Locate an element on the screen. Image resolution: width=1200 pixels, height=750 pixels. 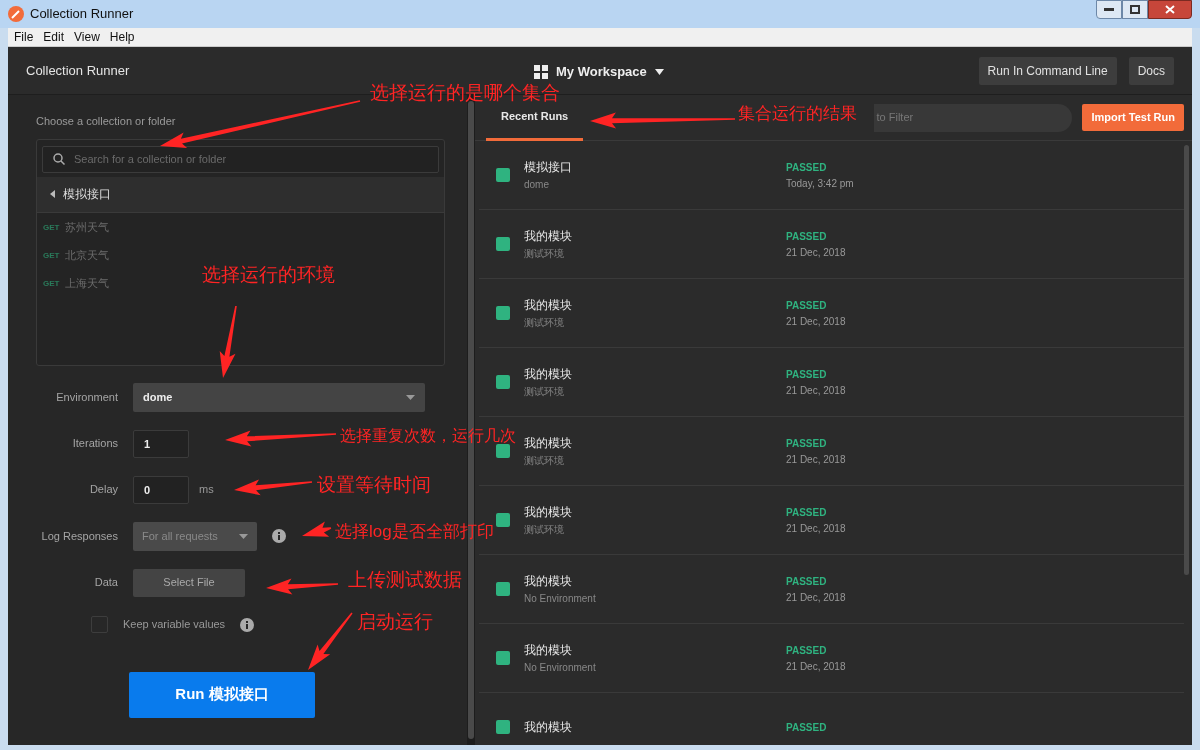
collection-item: 模拟接口 is located at coordinates (240, 194).